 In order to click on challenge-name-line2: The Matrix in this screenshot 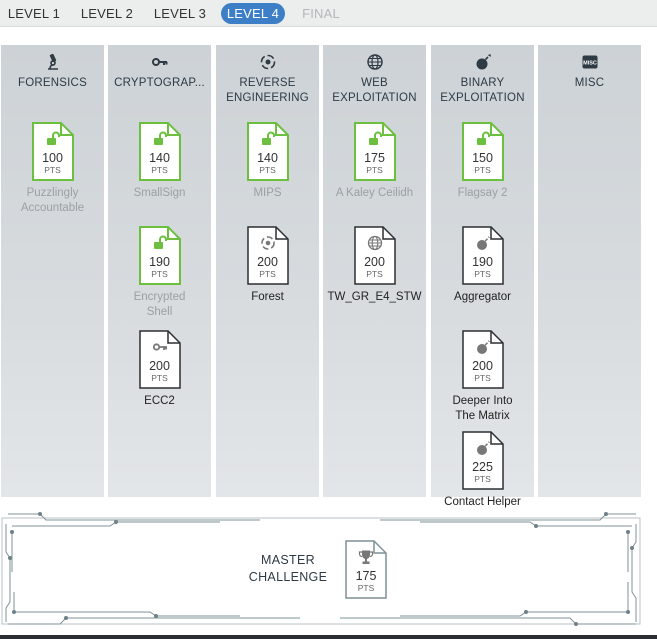, I will do `click(482, 416)`.